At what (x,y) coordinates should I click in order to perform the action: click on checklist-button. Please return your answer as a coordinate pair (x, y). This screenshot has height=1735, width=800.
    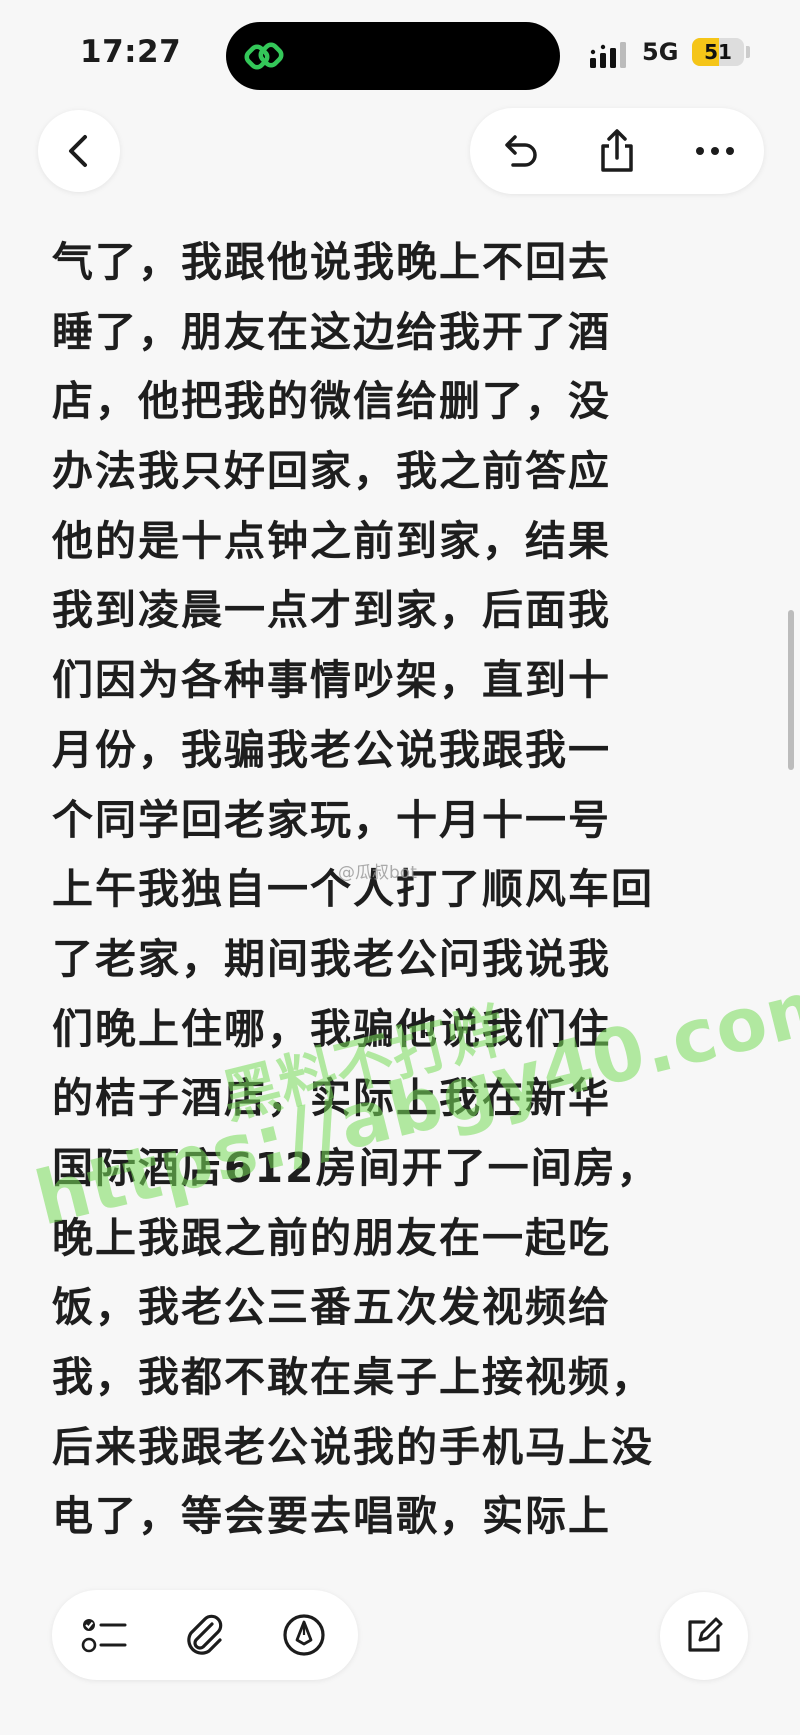
    Looking at the image, I should click on (104, 1635).